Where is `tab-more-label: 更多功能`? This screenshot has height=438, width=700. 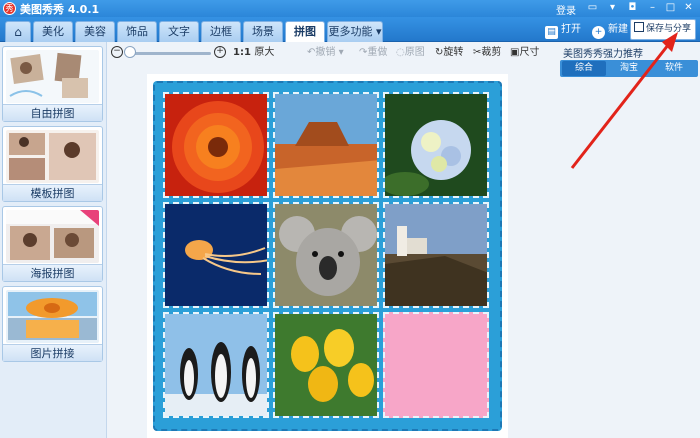 tab-more-label: 更多功能 is located at coordinates (350, 31).